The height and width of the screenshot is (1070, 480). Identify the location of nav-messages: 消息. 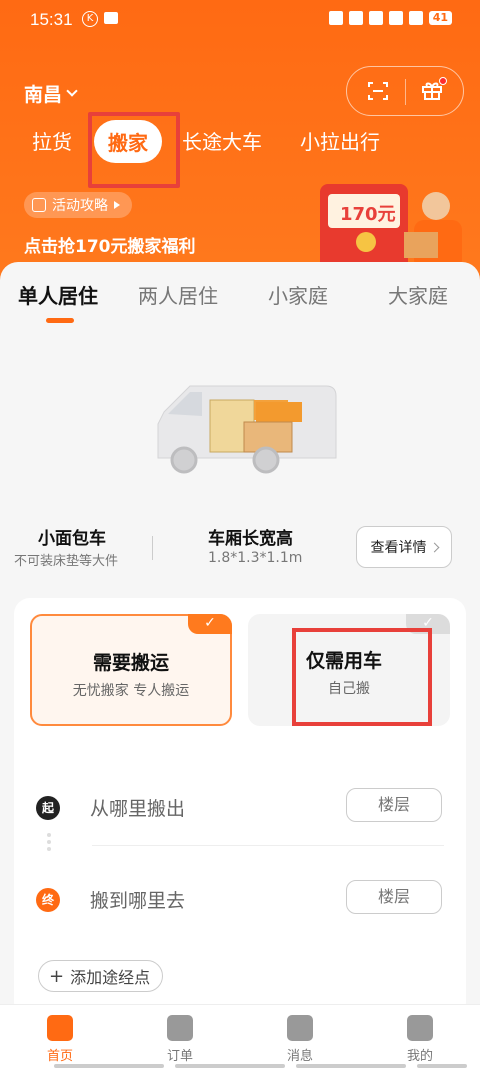
(300, 1039).